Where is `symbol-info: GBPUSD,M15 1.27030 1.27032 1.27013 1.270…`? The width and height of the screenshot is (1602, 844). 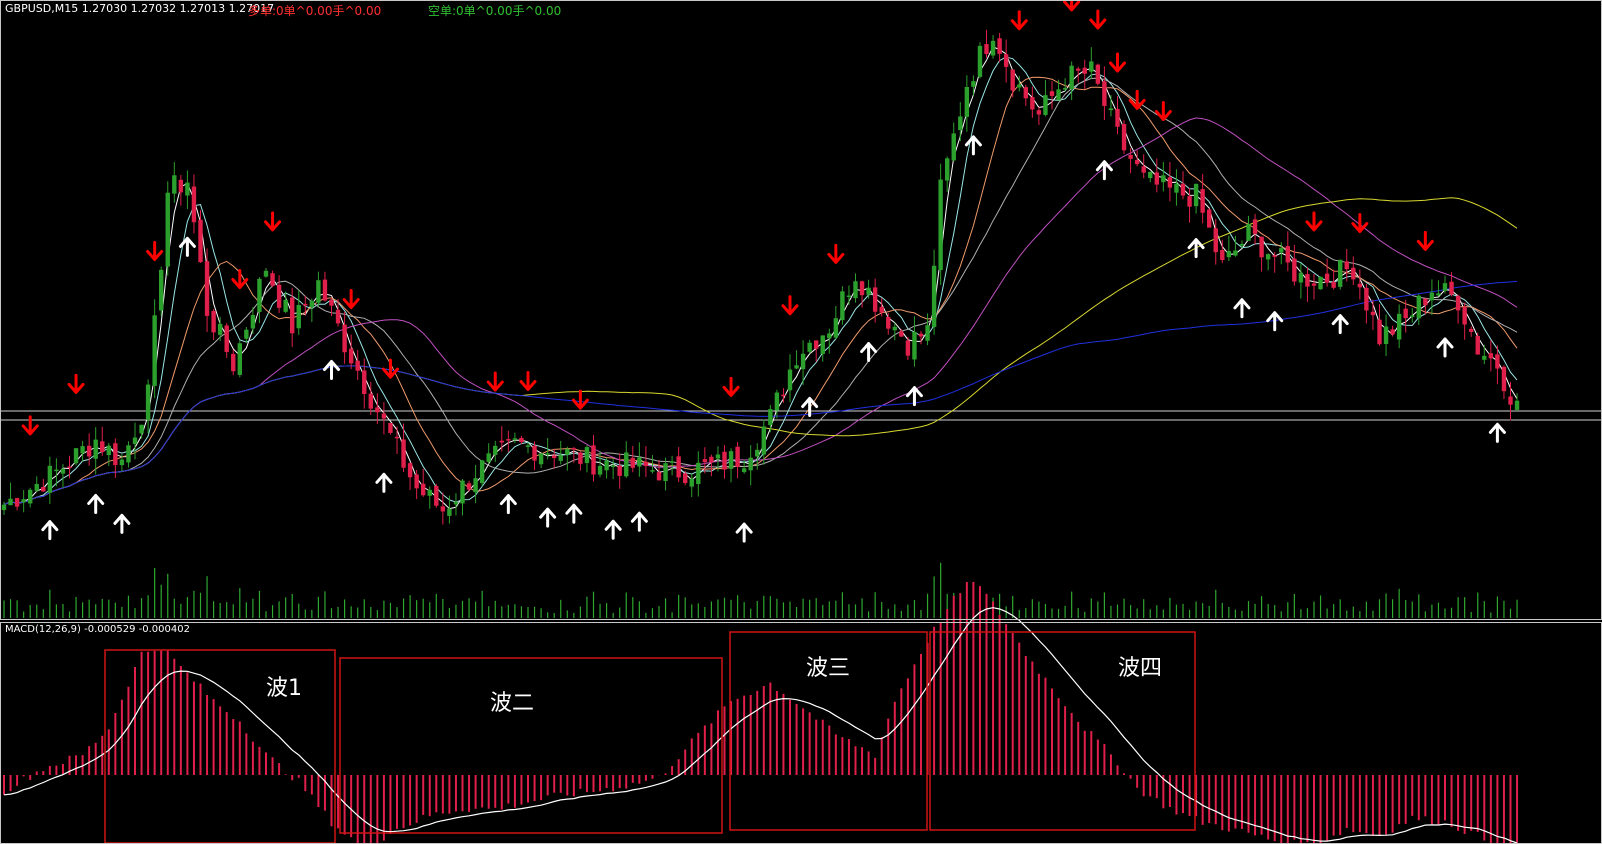
symbol-info: GBPUSD,M15 1.27030 1.27032 1.27013 1.270… is located at coordinates (140, 8).